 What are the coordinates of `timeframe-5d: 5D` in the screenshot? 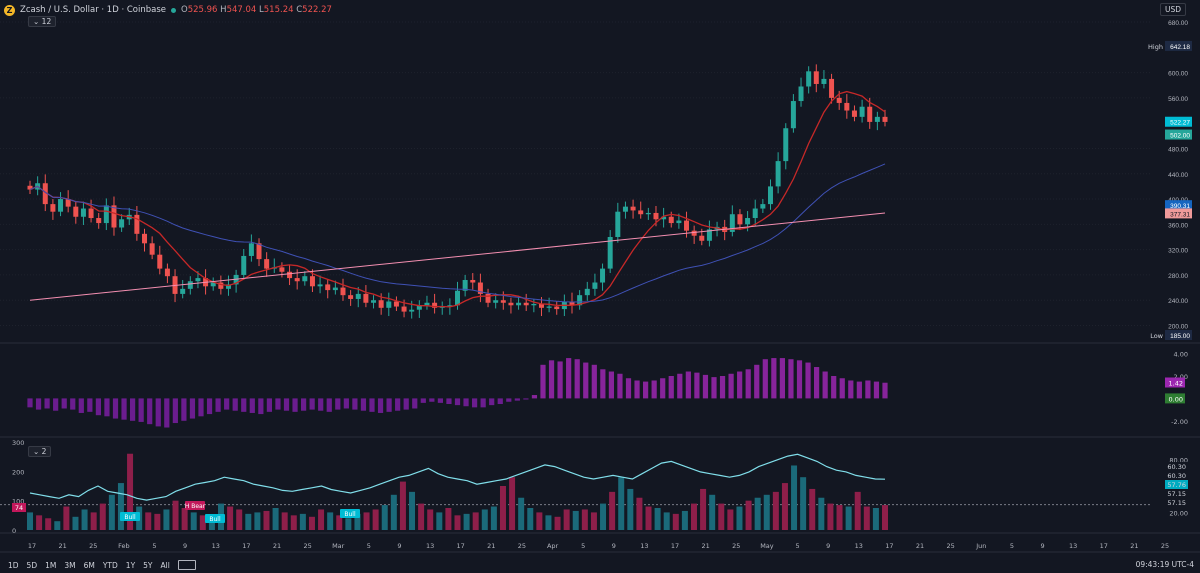 It's located at (32, 565).